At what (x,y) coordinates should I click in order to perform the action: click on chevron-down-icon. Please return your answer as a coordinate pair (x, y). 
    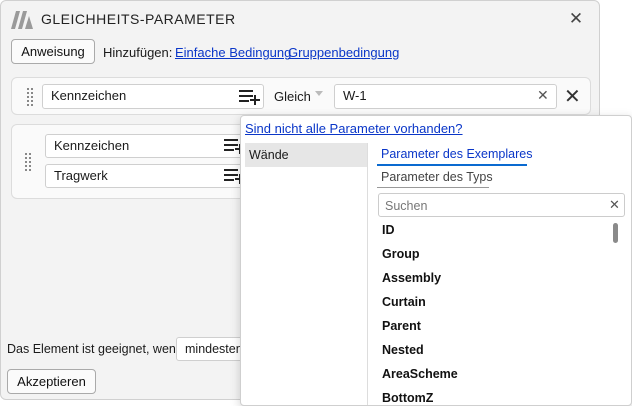
    Looking at the image, I should click on (319, 93).